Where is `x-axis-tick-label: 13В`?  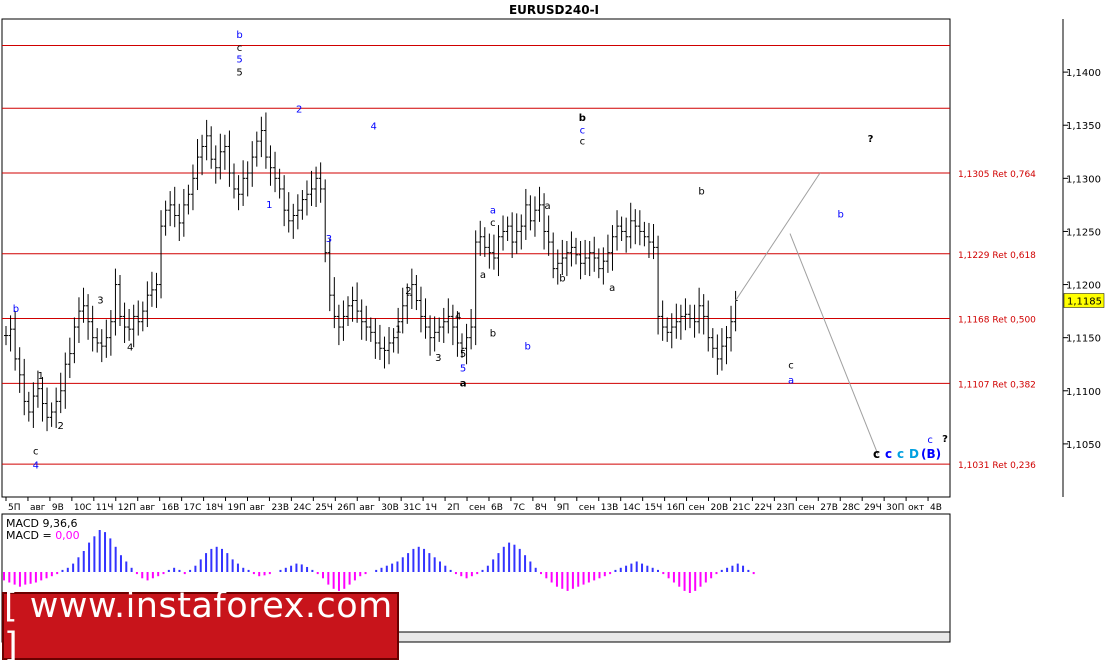
x-axis-tick-label: 13В is located at coordinates (610, 508).